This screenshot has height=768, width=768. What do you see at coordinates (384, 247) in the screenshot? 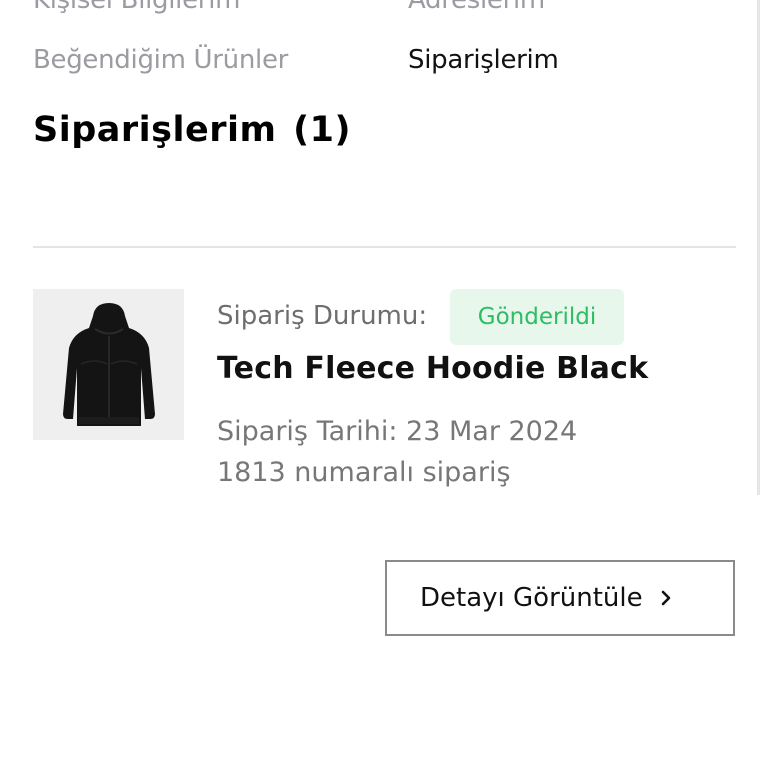
I see `divider` at bounding box center [384, 247].